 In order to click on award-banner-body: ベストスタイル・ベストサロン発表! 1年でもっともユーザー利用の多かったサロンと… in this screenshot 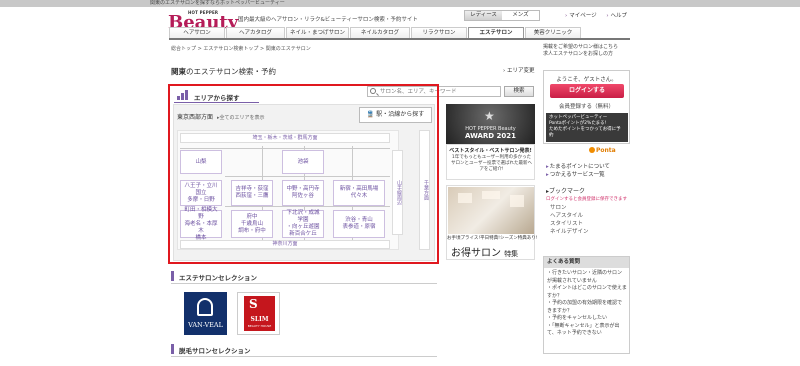, I will do `click(490, 162)`.